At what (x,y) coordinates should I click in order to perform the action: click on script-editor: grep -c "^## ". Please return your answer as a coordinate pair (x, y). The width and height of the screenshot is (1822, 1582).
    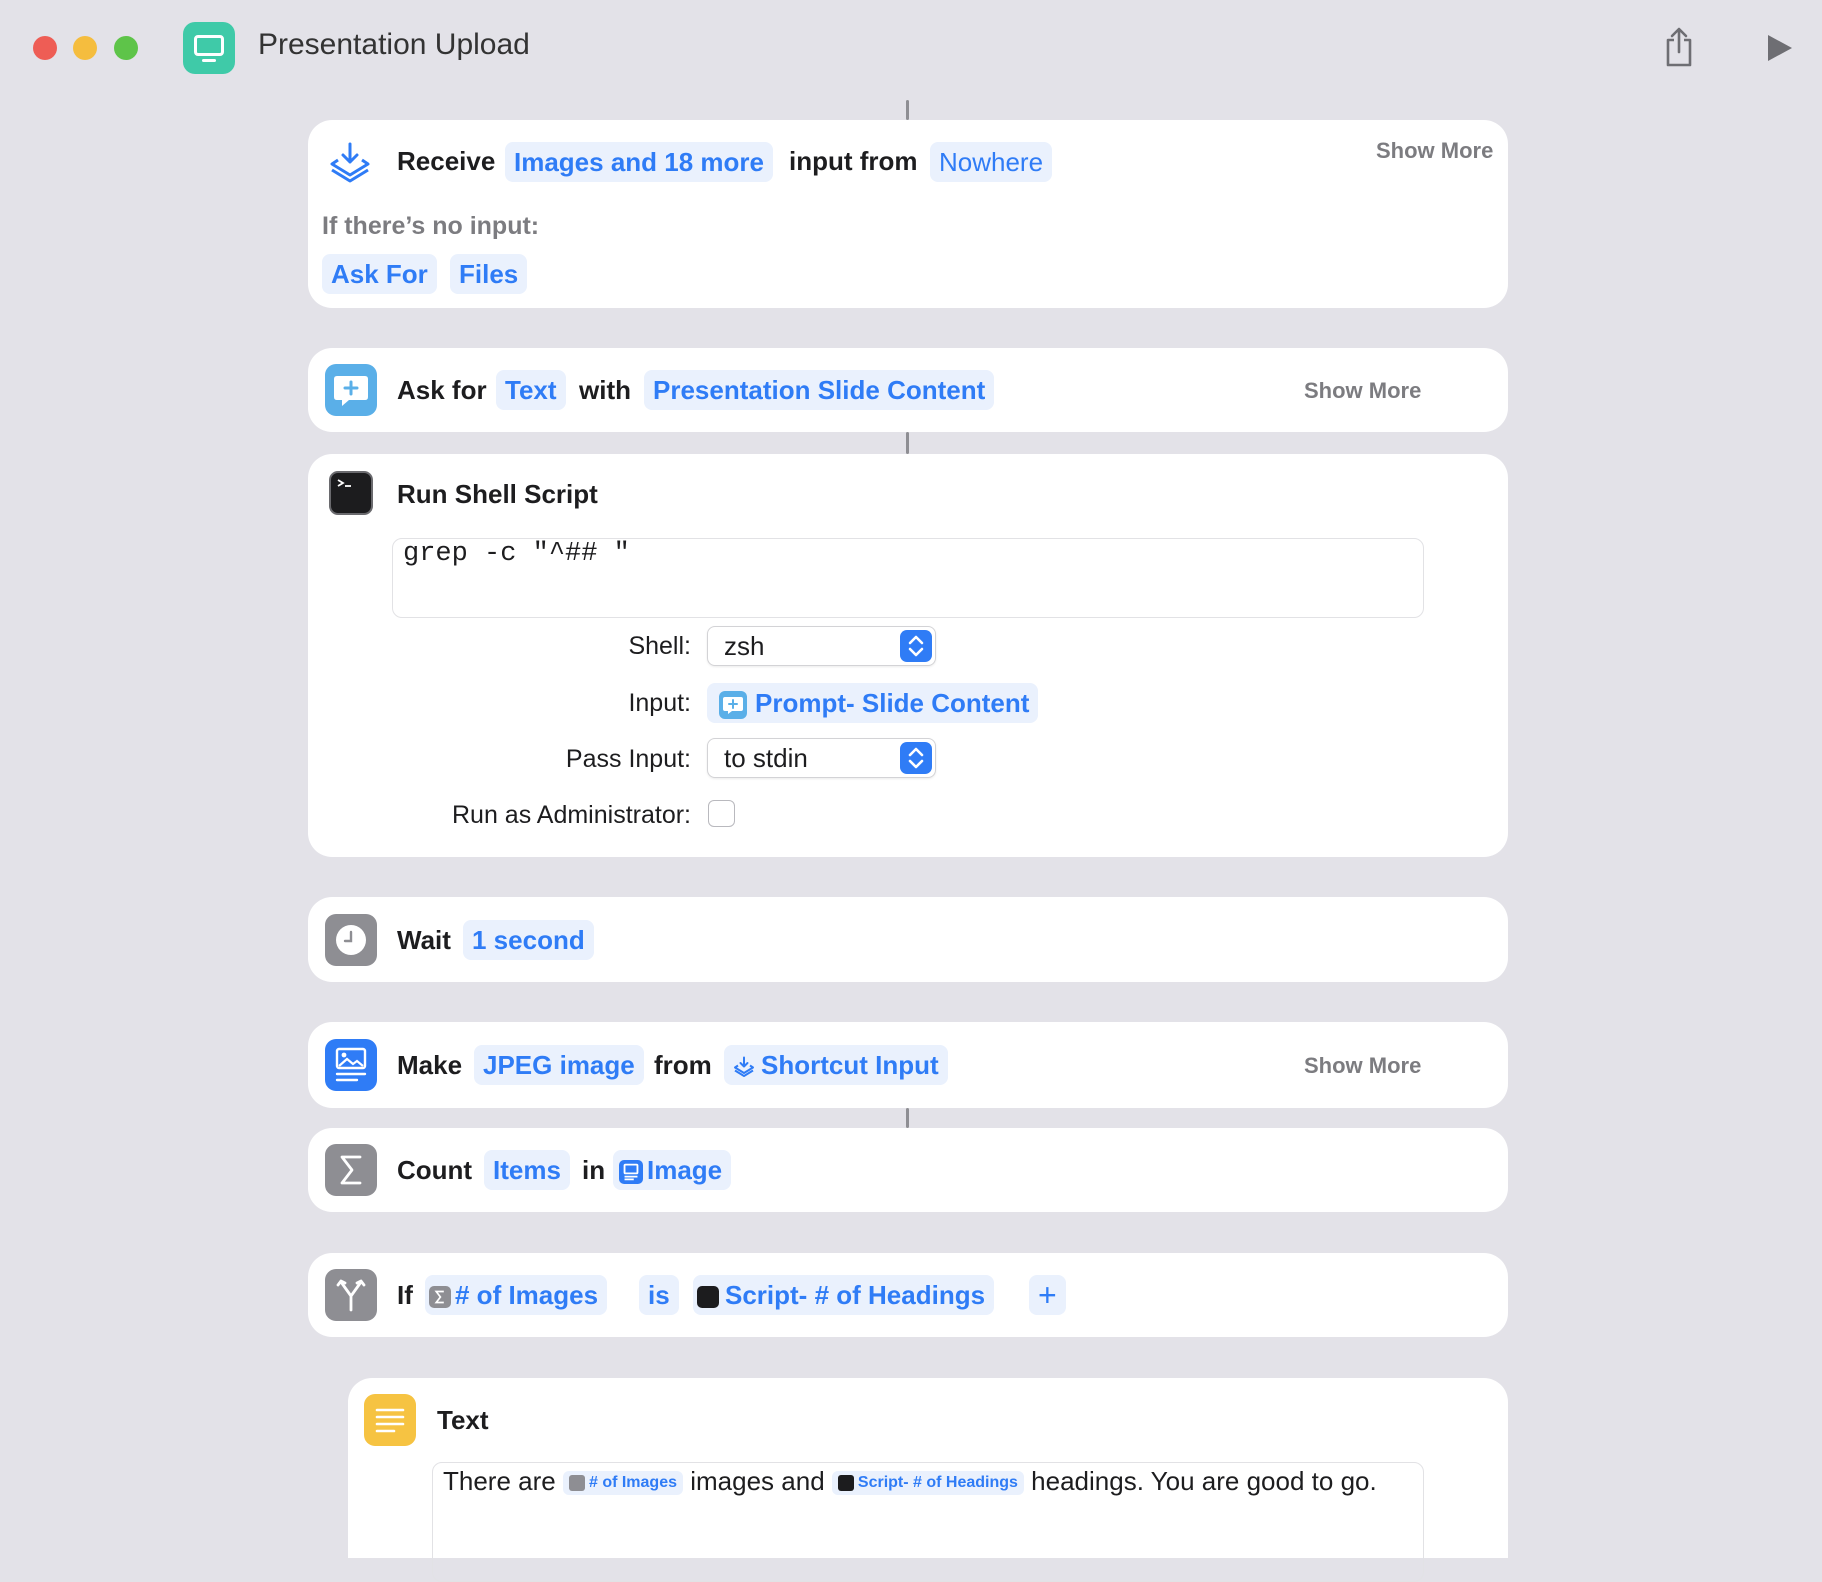
    Looking at the image, I should click on (908, 578).